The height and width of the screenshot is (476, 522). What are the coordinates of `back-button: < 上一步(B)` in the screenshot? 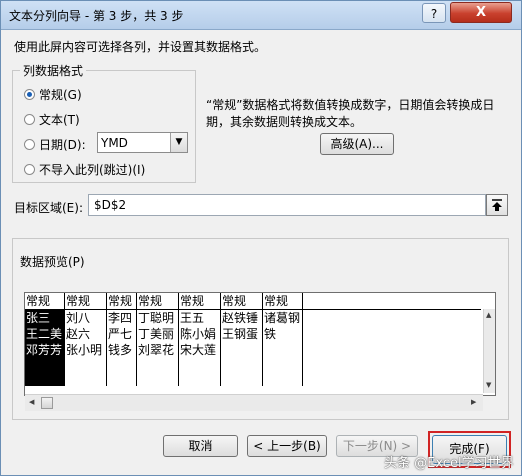 It's located at (287, 446).